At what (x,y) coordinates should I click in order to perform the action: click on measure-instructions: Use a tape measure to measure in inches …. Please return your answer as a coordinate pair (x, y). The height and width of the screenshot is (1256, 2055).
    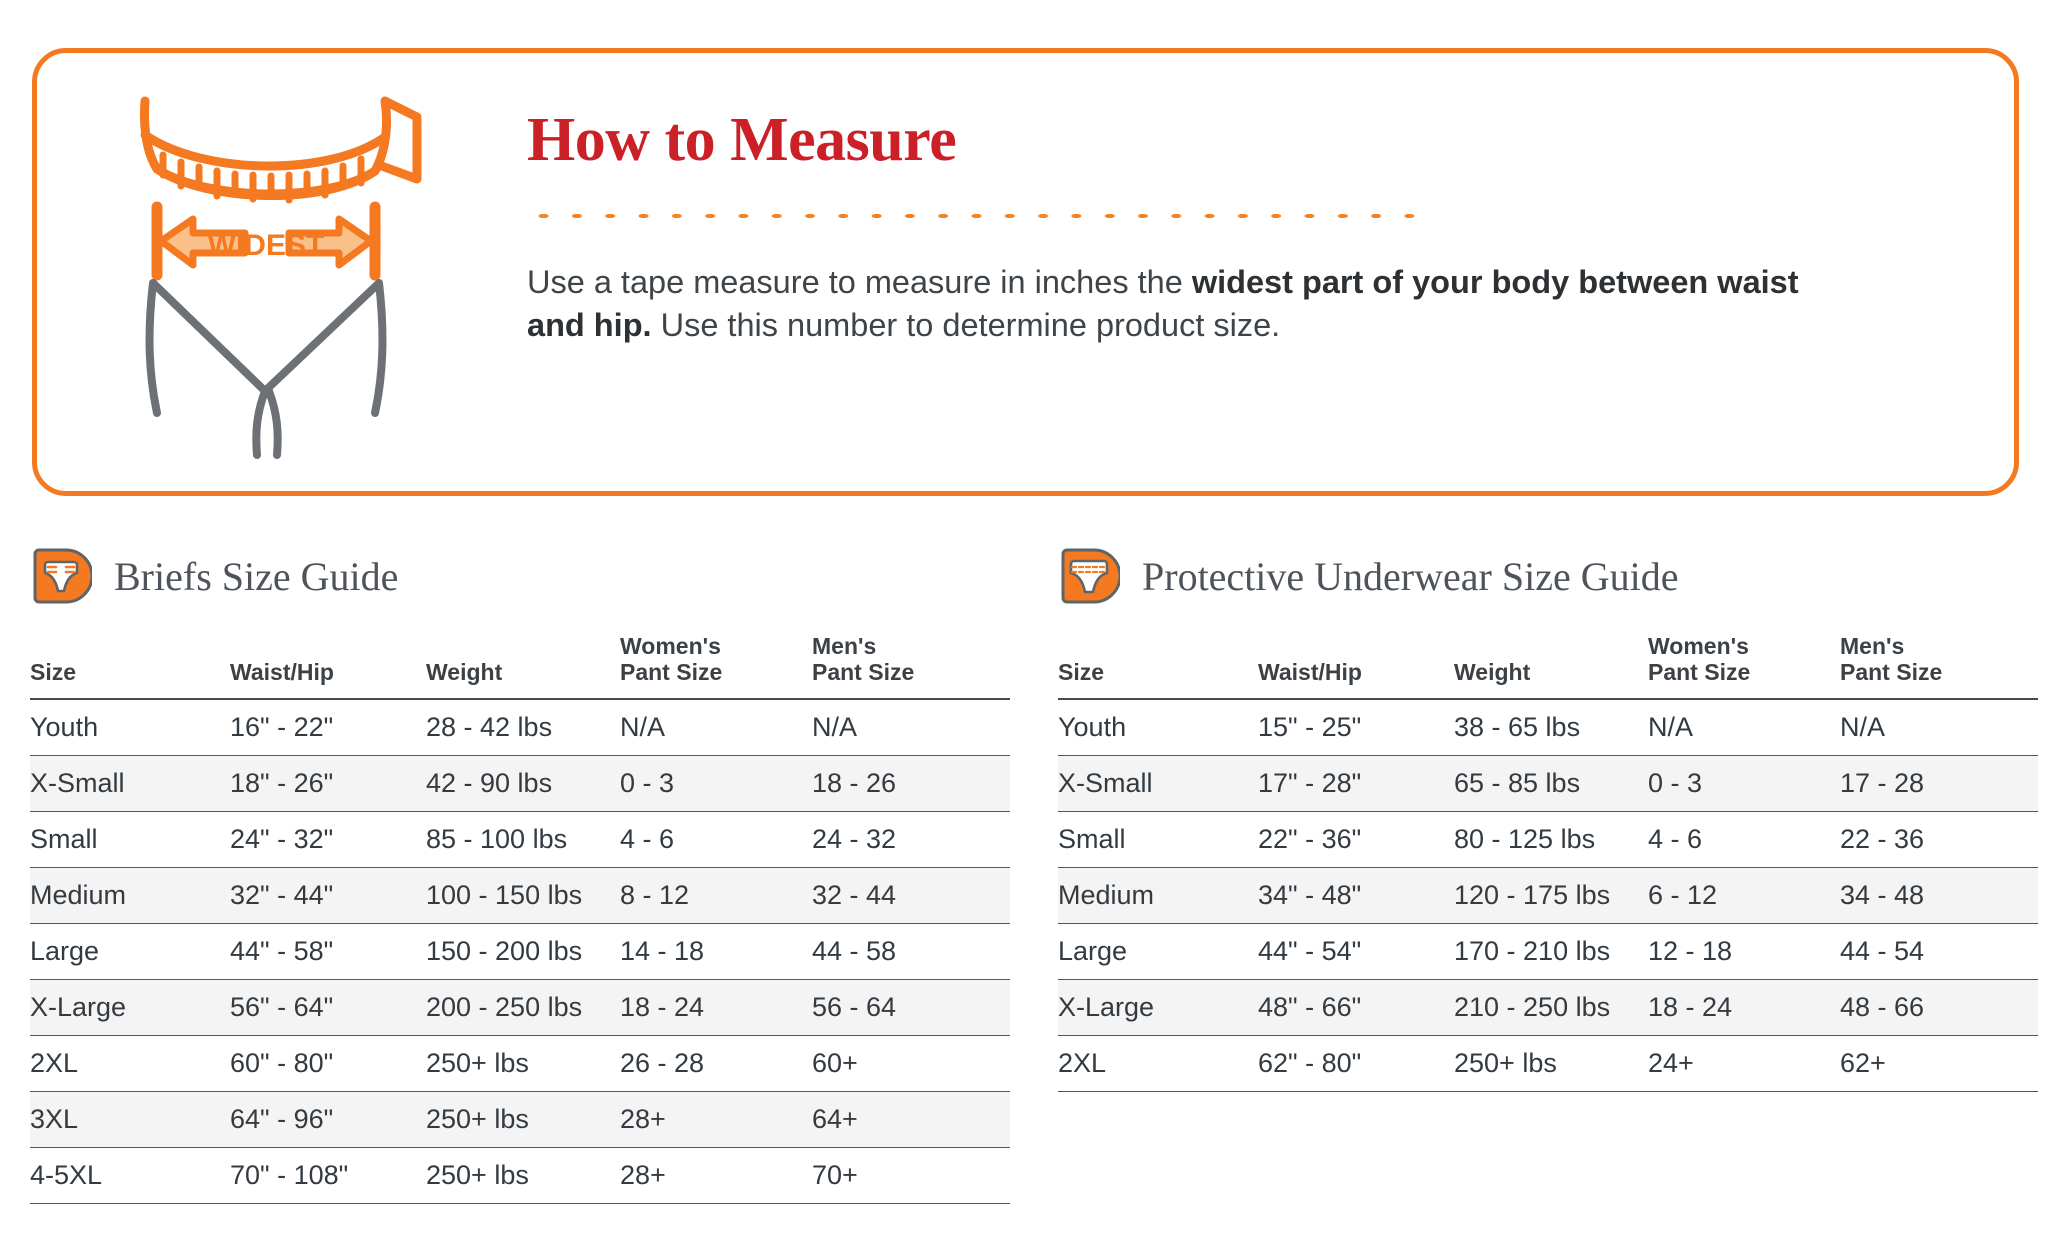
    Looking at the image, I should click on (1177, 304).